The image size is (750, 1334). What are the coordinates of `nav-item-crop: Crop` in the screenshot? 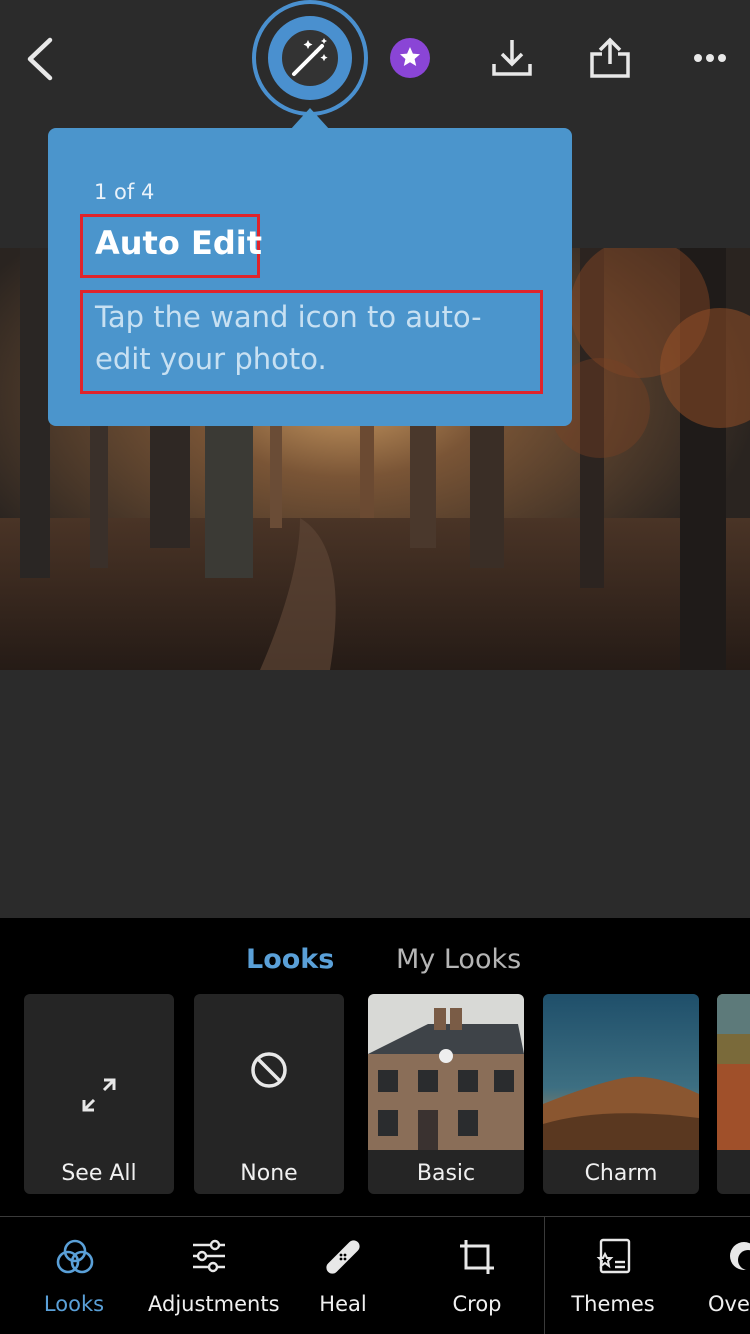 It's located at (477, 1275).